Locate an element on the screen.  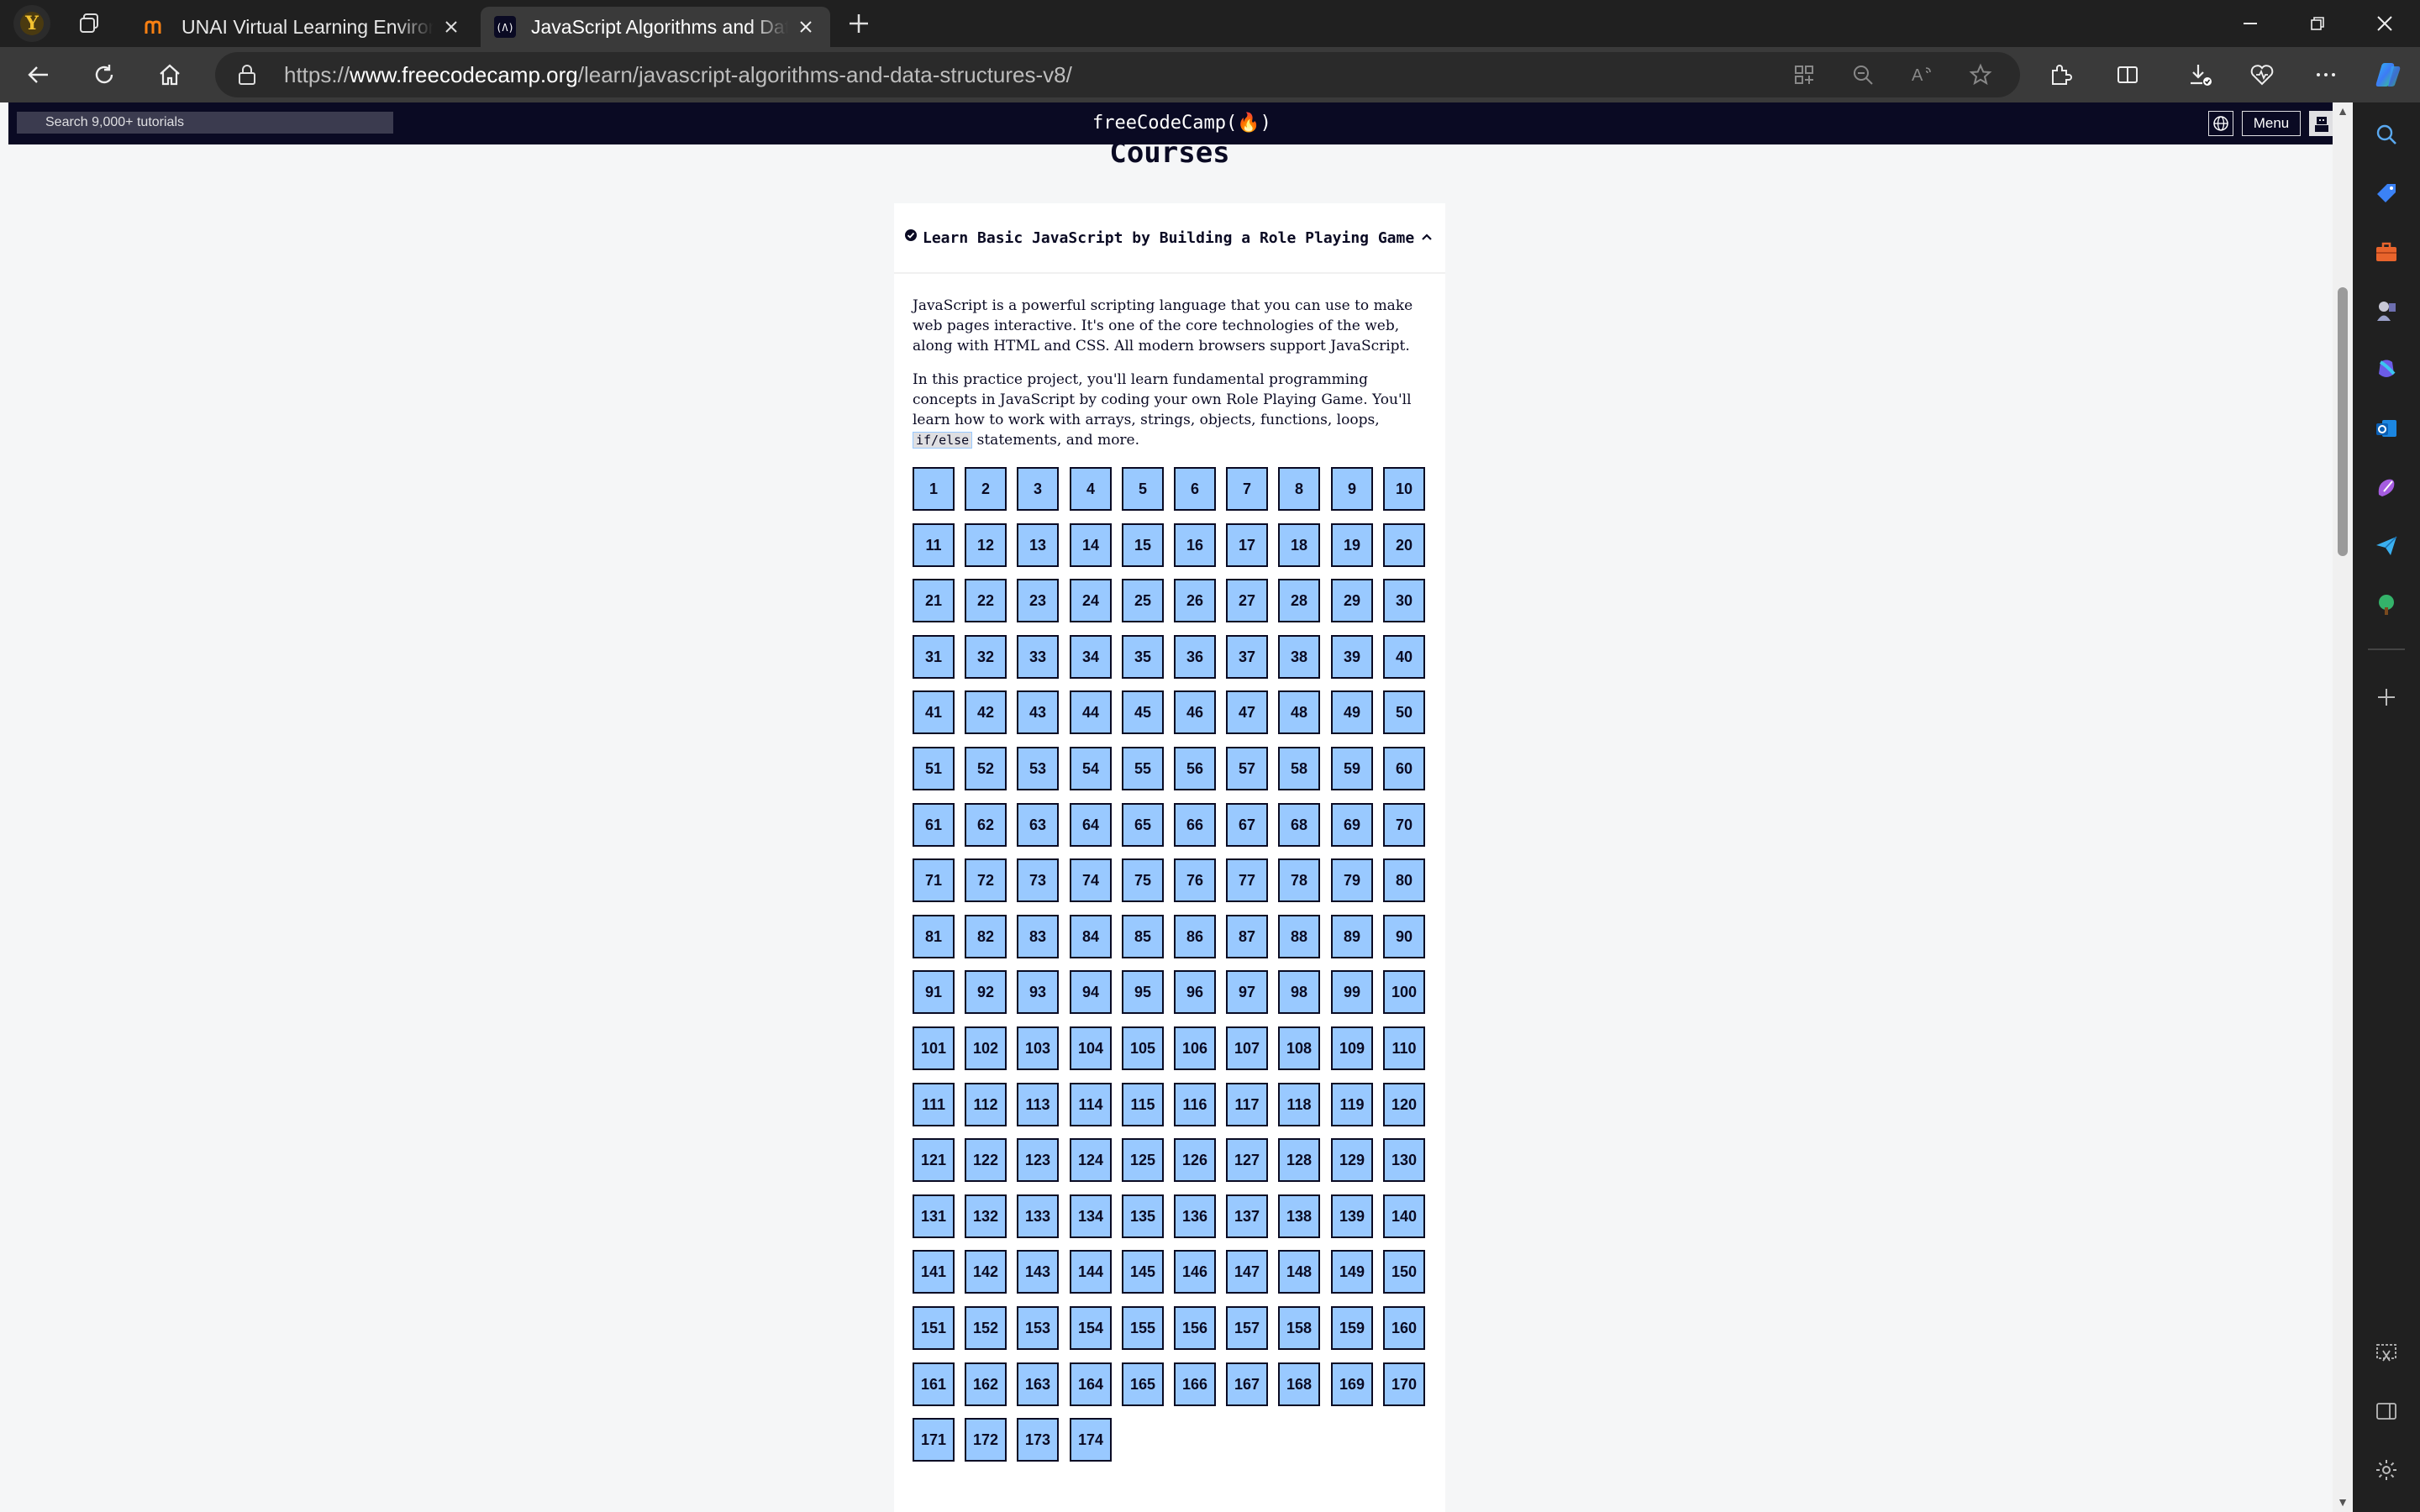
step-11-button: 11 is located at coordinates (934, 545).